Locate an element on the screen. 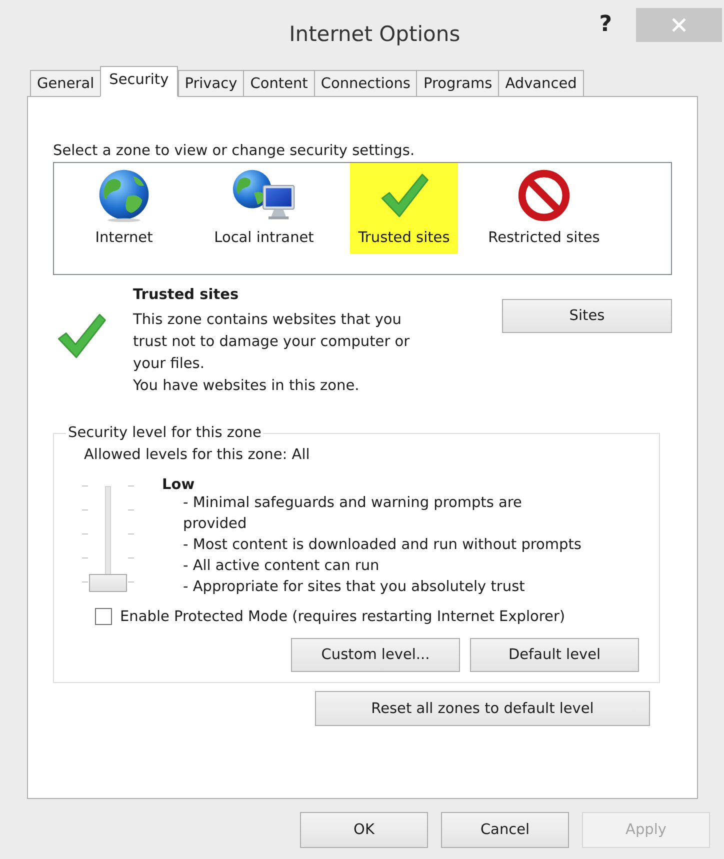 The width and height of the screenshot is (724, 859). slider-thumb is located at coordinates (108, 583).